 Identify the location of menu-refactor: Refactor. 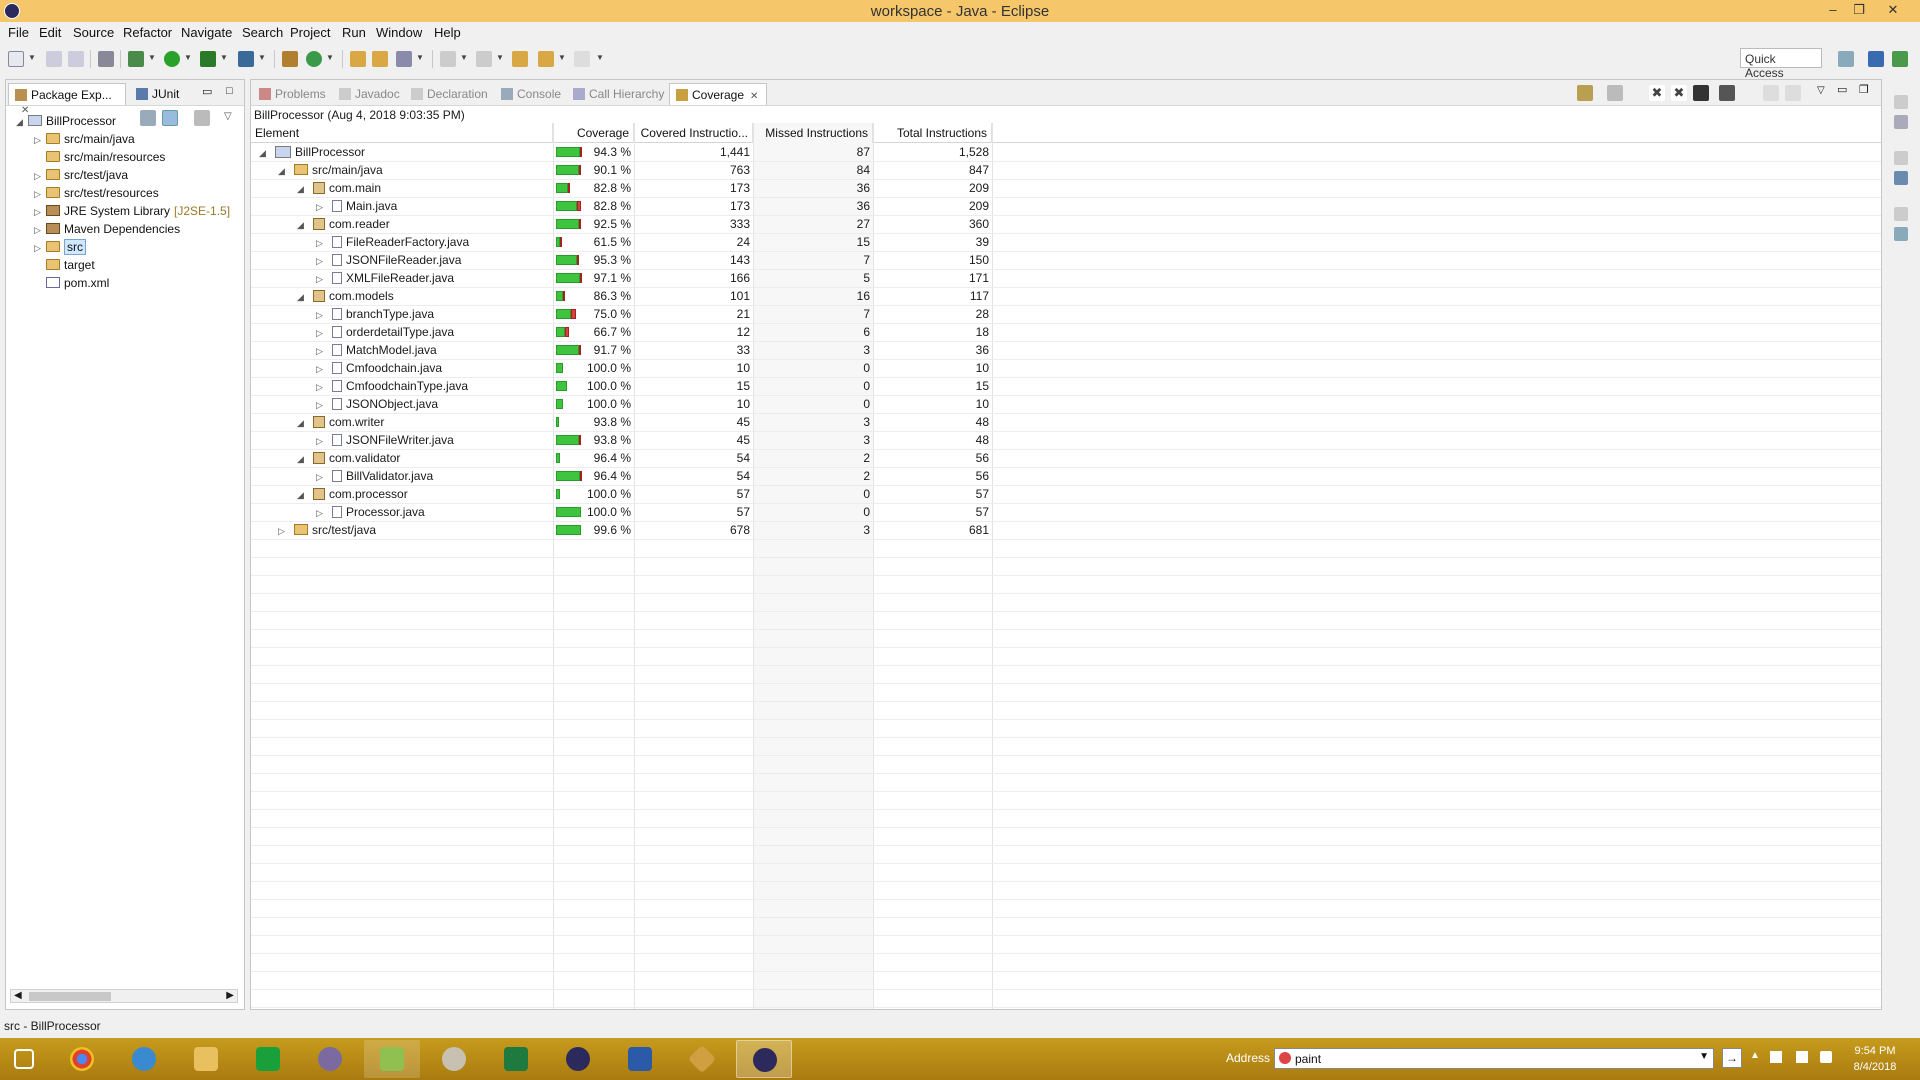
(147, 32).